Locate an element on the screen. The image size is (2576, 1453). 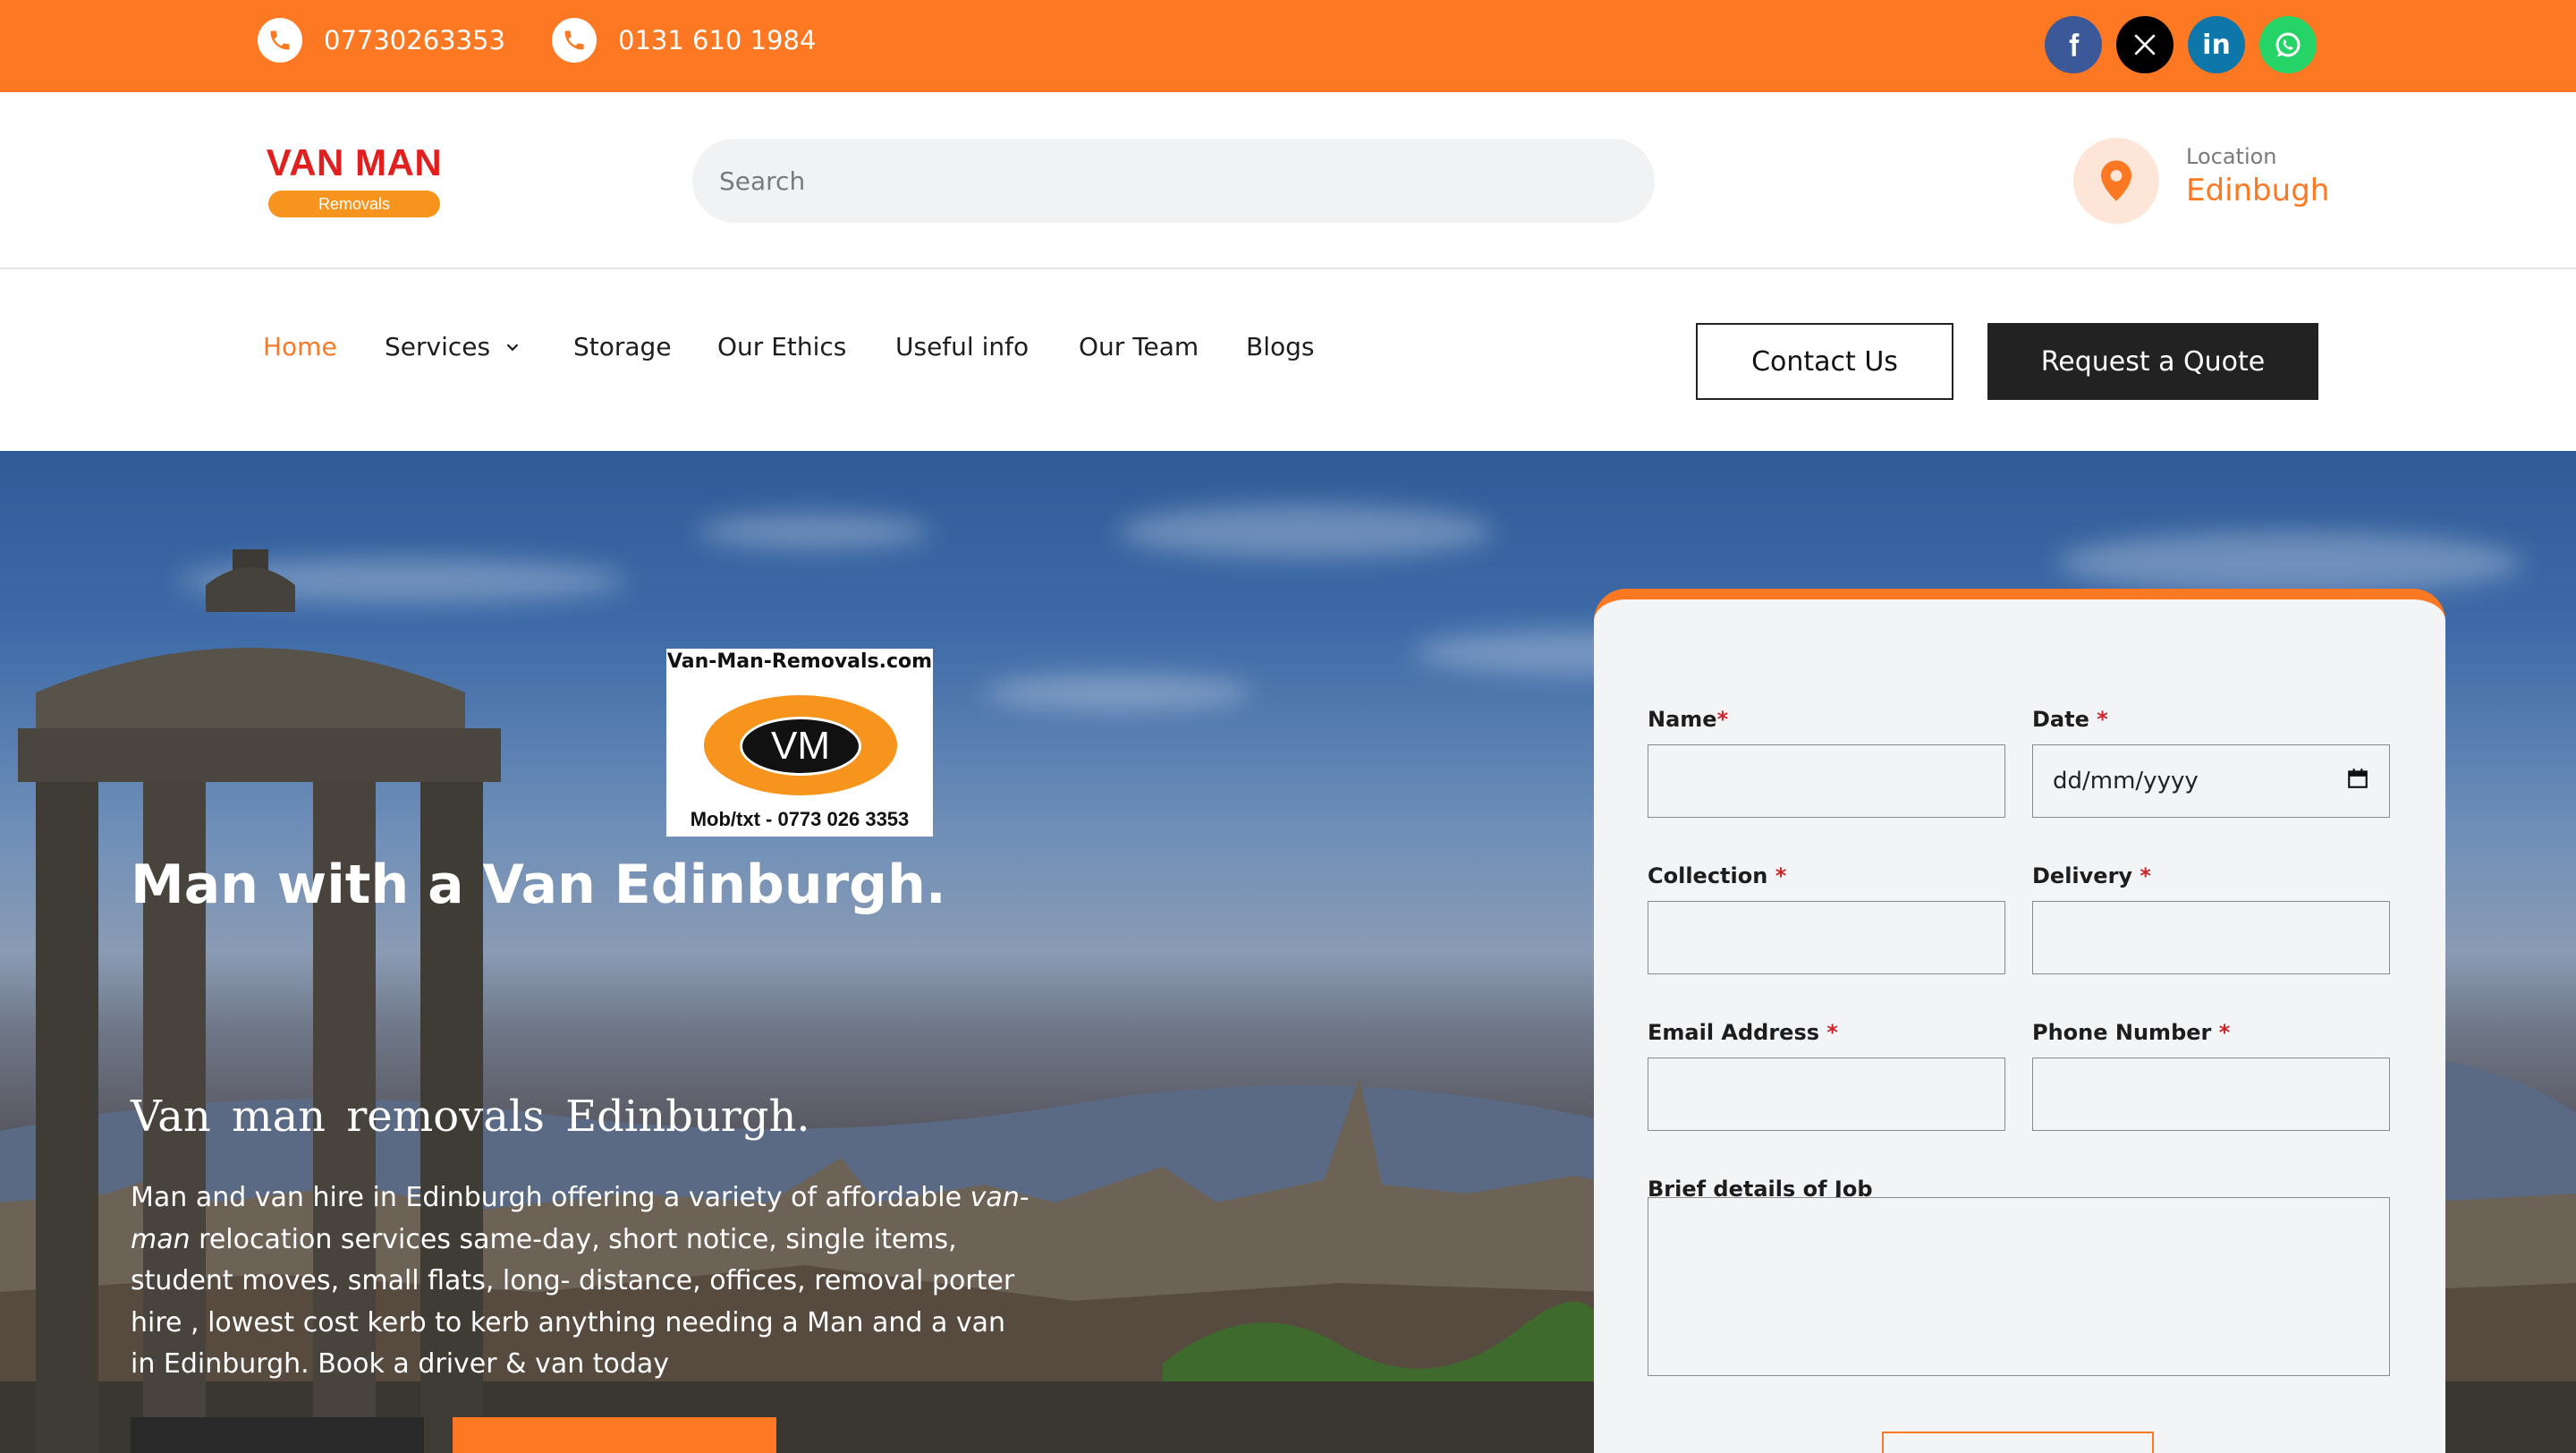
submit-button is located at coordinates (2018, 1442).